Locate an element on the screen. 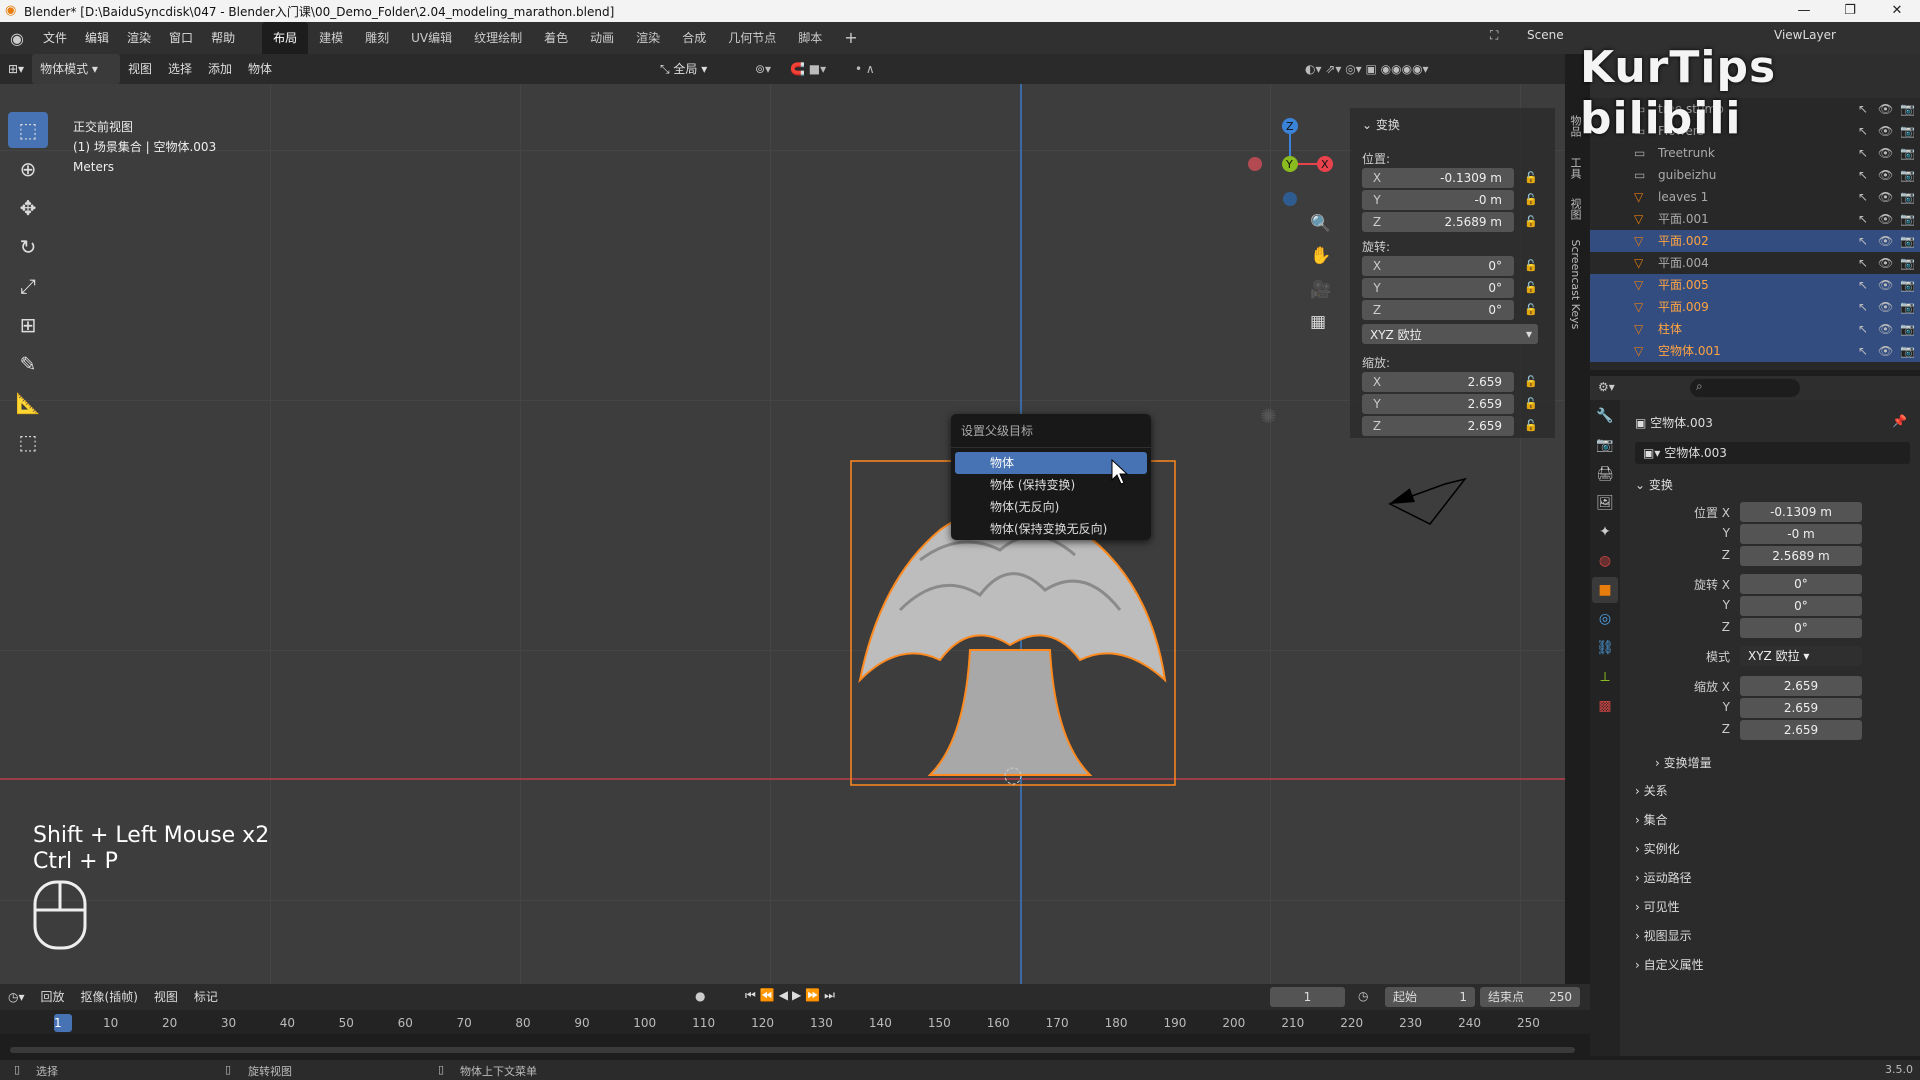  collections-section: › 集合 is located at coordinates (1651, 819).